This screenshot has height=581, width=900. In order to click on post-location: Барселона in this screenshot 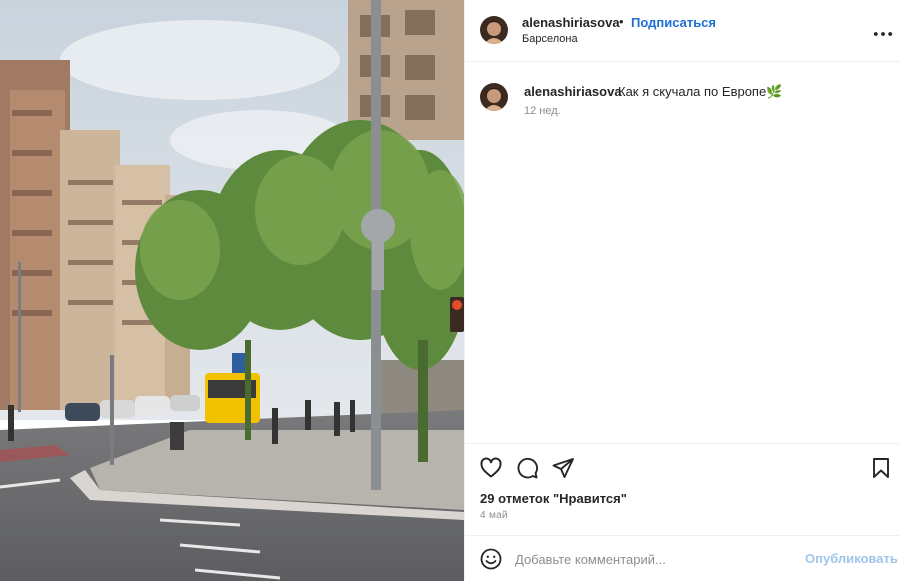, I will do `click(550, 39)`.